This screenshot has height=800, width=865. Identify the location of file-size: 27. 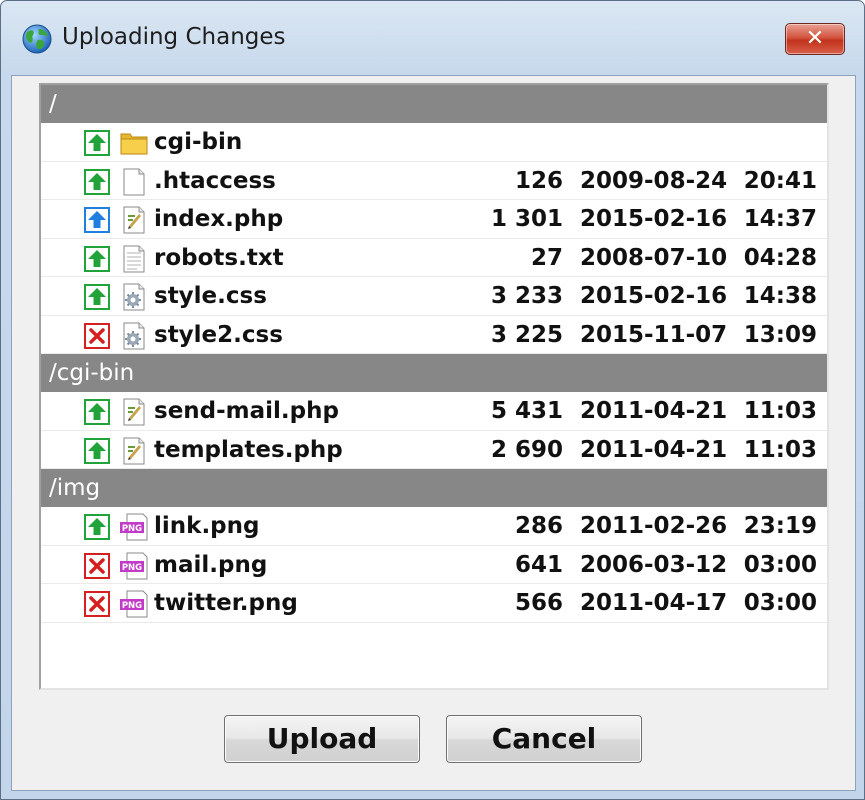
(546, 257).